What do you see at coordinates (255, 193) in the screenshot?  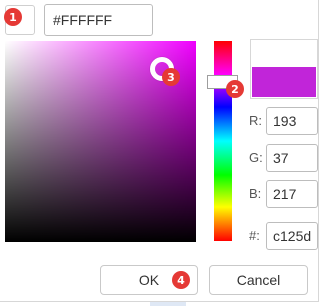 I see `blue-label: B:` at bounding box center [255, 193].